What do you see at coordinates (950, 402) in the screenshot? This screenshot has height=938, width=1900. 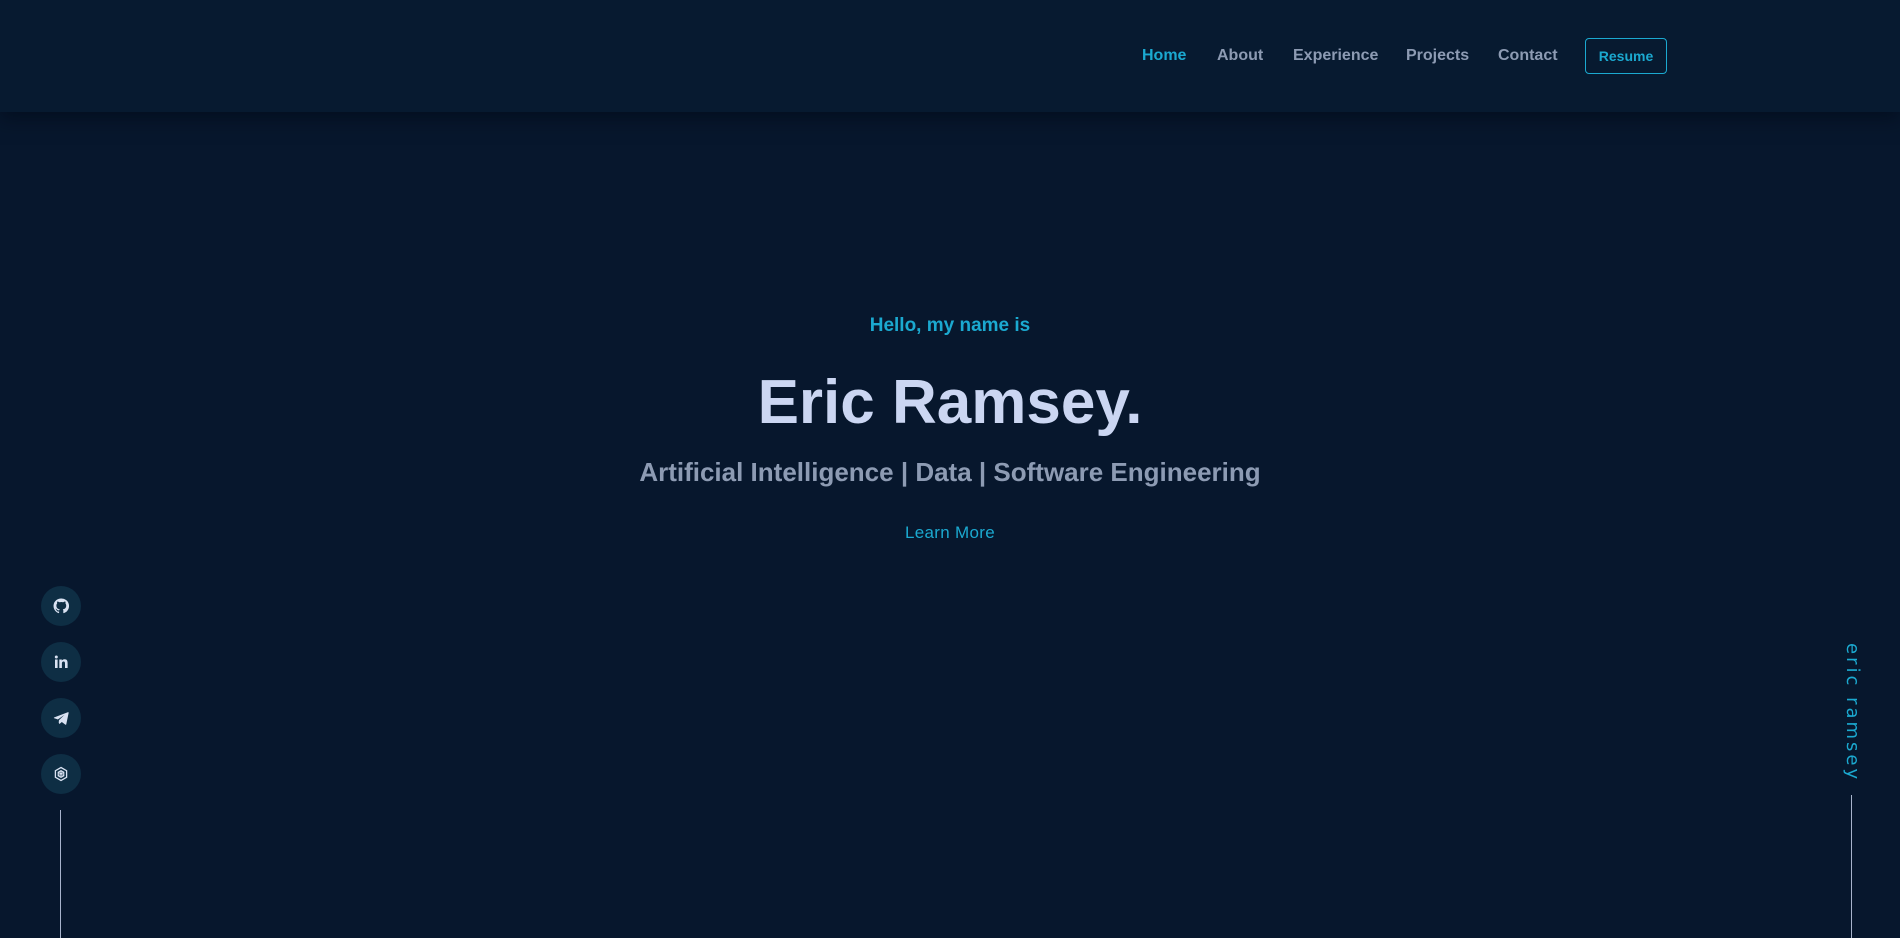 I see `hero-name: Eric Ramsey.` at bounding box center [950, 402].